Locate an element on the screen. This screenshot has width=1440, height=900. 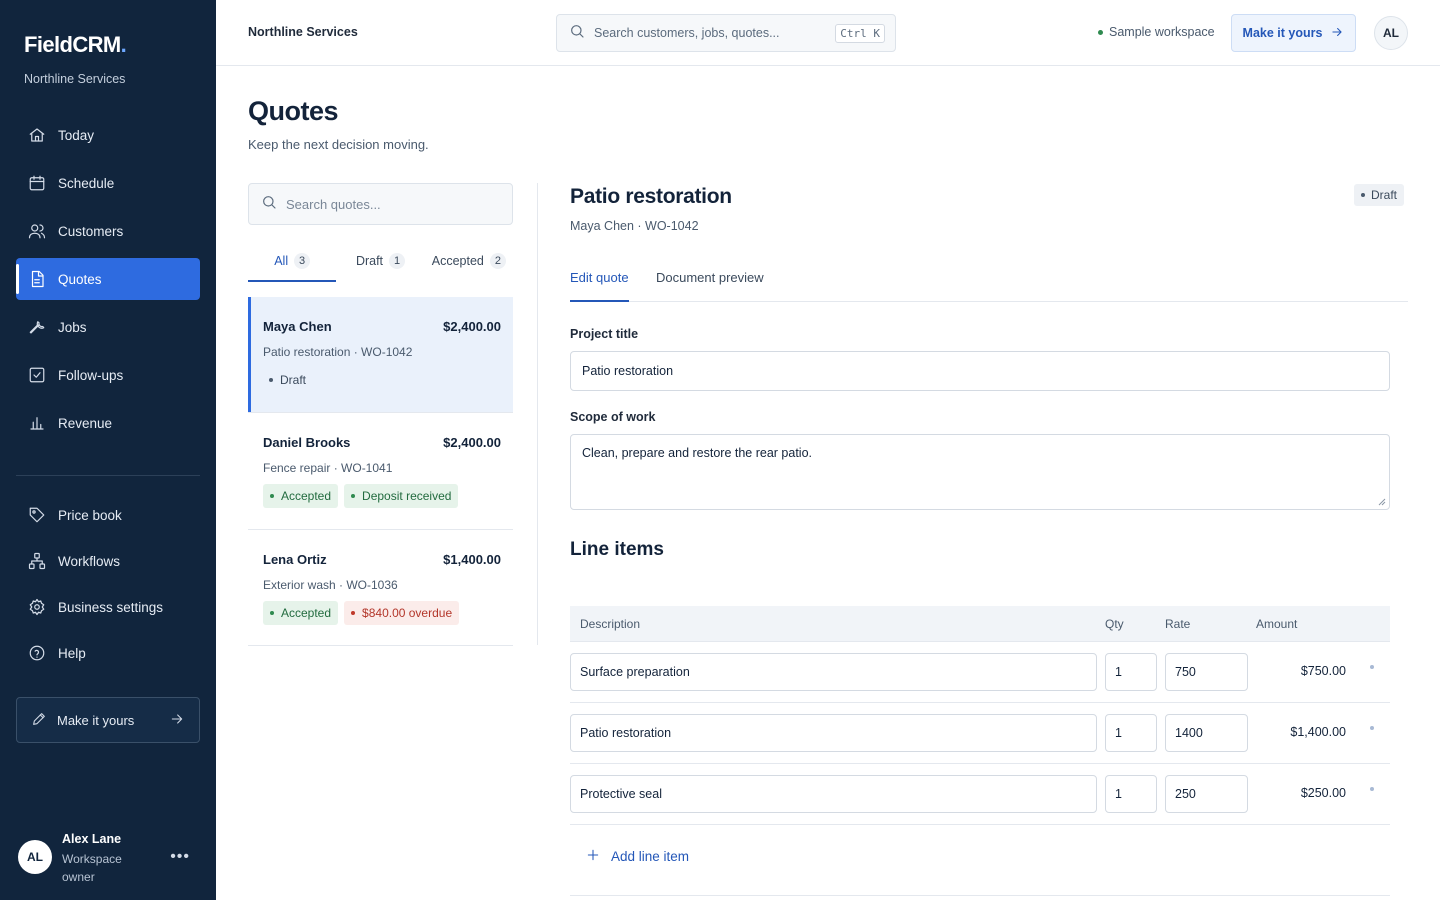
tab-count: 2 is located at coordinates (497, 261).